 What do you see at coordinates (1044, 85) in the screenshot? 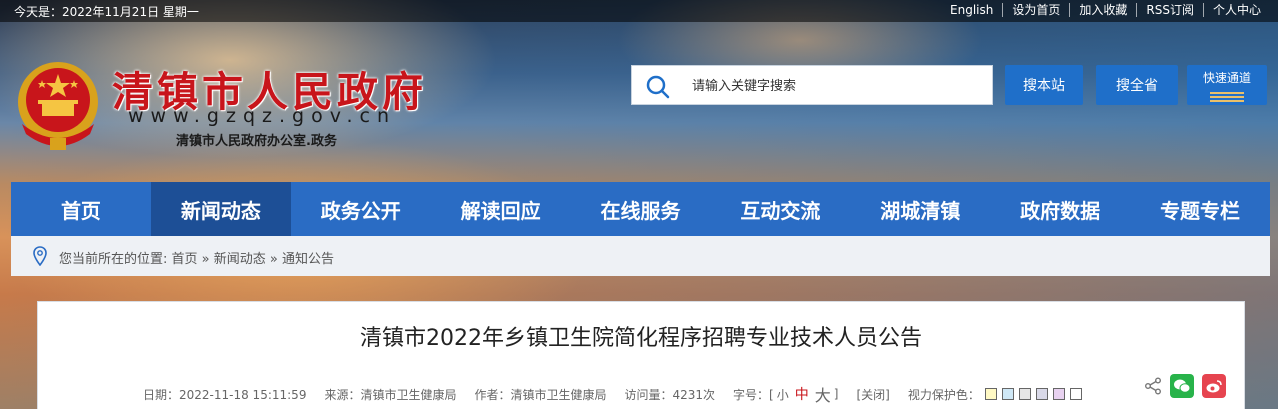
I see `search-site-button: 搜本站` at bounding box center [1044, 85].